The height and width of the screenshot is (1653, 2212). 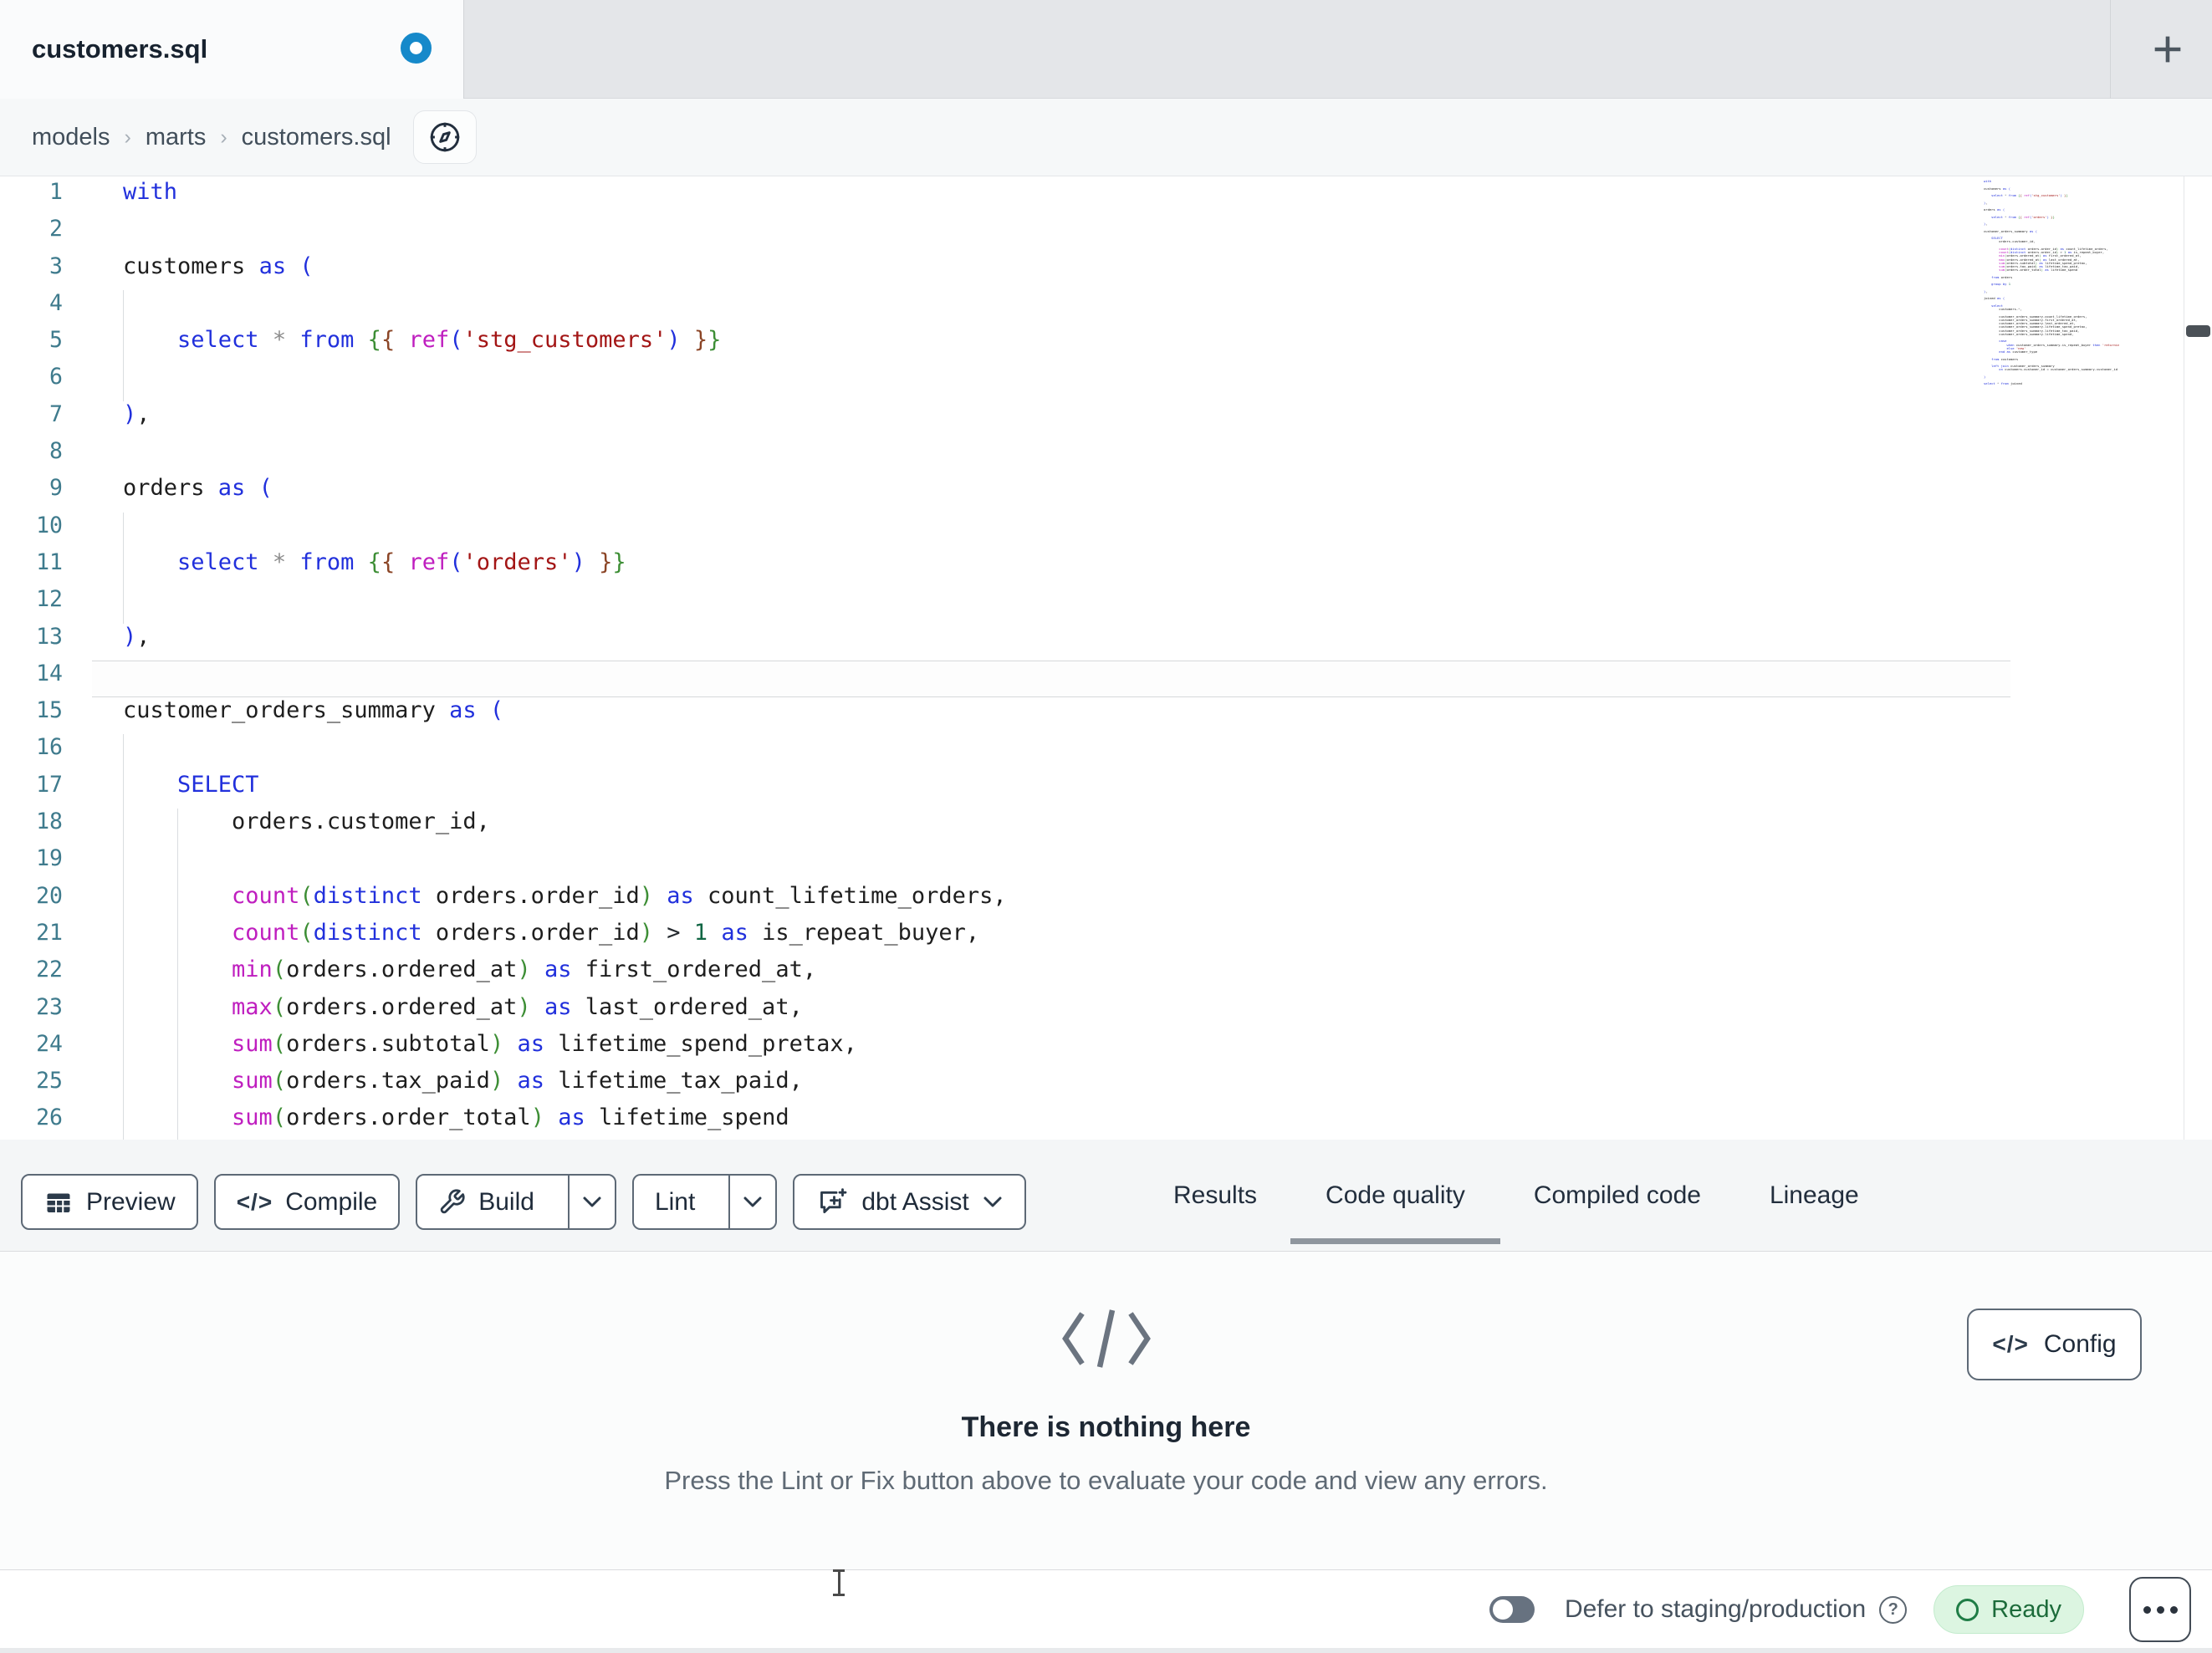 I want to click on empty-state-title: There is nothing here, so click(x=1106, y=1427).